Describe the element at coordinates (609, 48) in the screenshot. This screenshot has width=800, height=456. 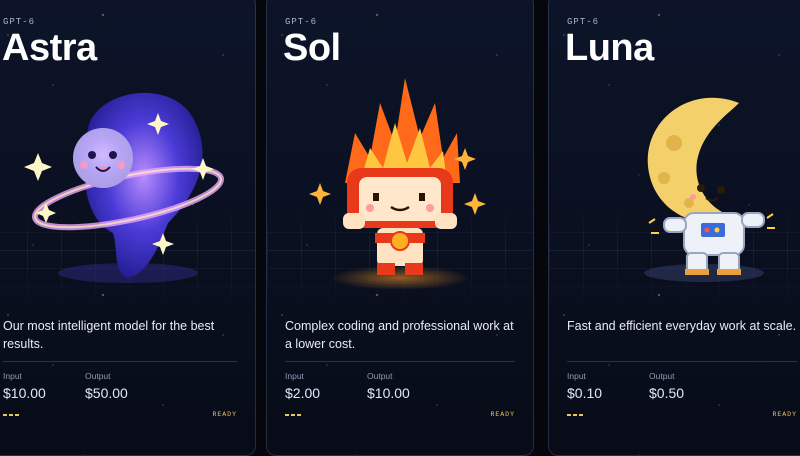
I see `model-name: Luna` at that location.